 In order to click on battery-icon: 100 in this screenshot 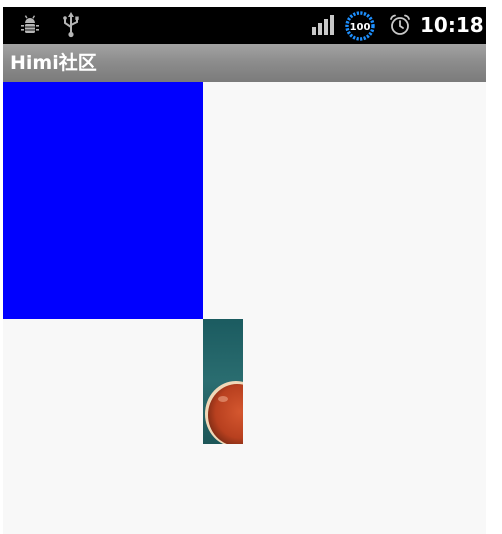, I will do `click(360, 26)`.